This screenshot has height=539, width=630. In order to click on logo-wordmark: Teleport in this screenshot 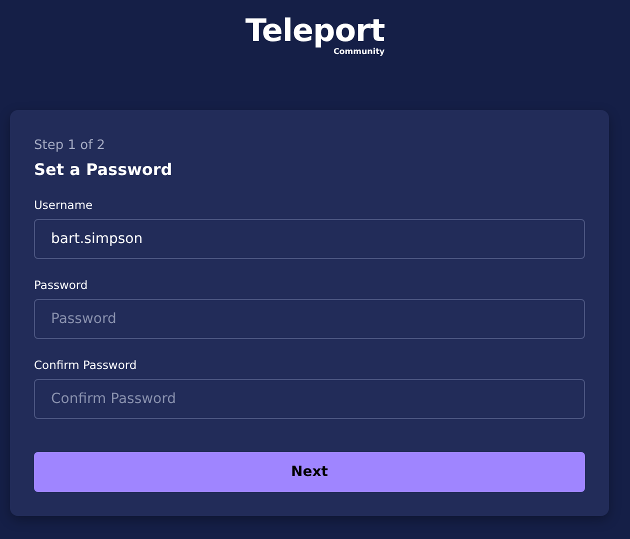, I will do `click(315, 31)`.